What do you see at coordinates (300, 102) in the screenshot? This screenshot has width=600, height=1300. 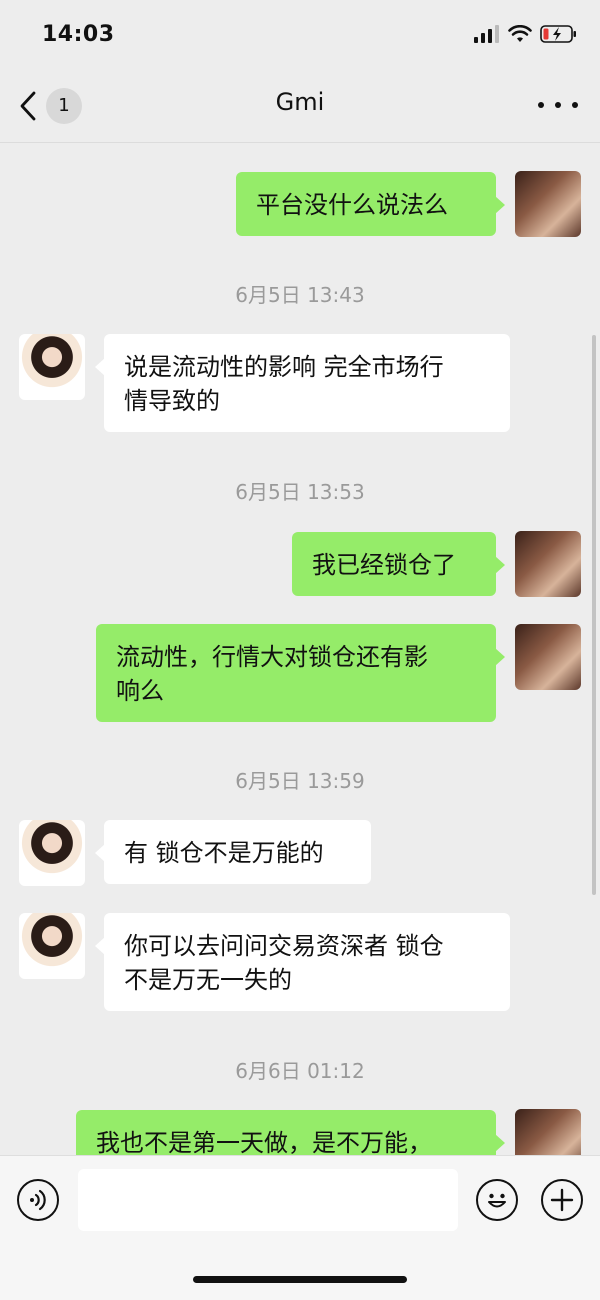 I see `chat-title: Gmi` at bounding box center [300, 102].